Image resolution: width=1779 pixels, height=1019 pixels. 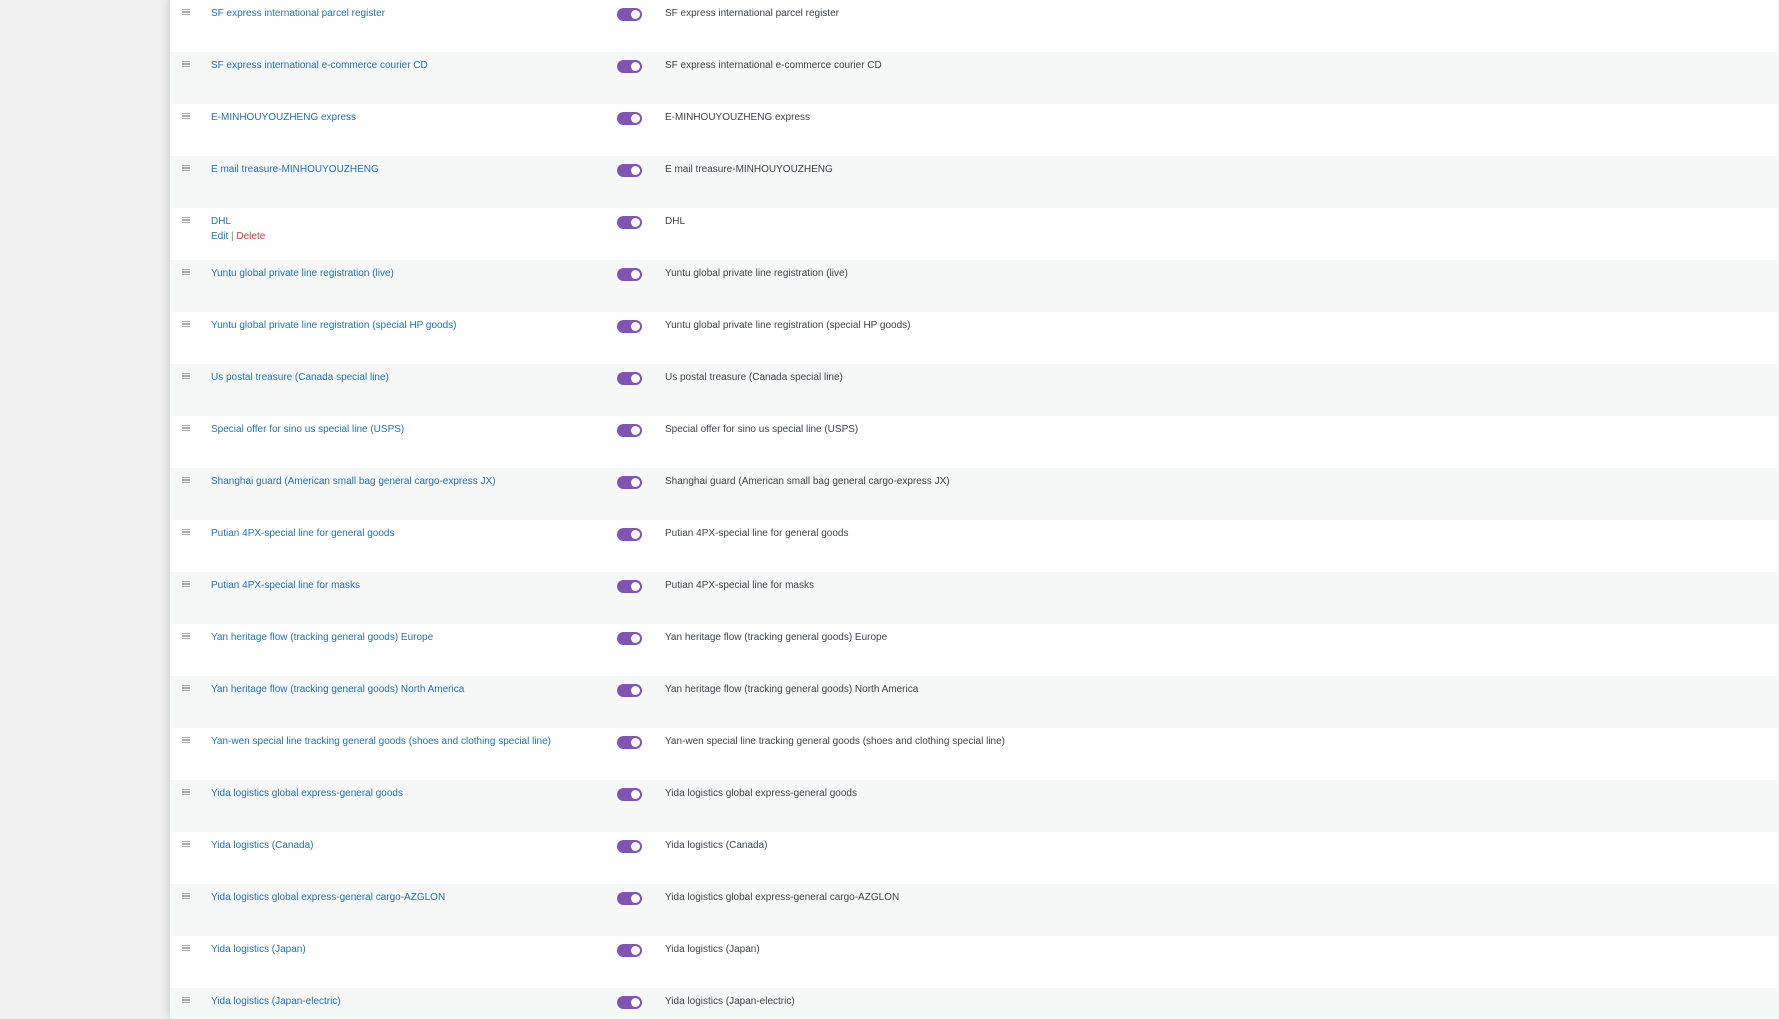 What do you see at coordinates (738, 117) in the screenshot?
I see `provider-description: E-MINHOUYOUZHENG express` at bounding box center [738, 117].